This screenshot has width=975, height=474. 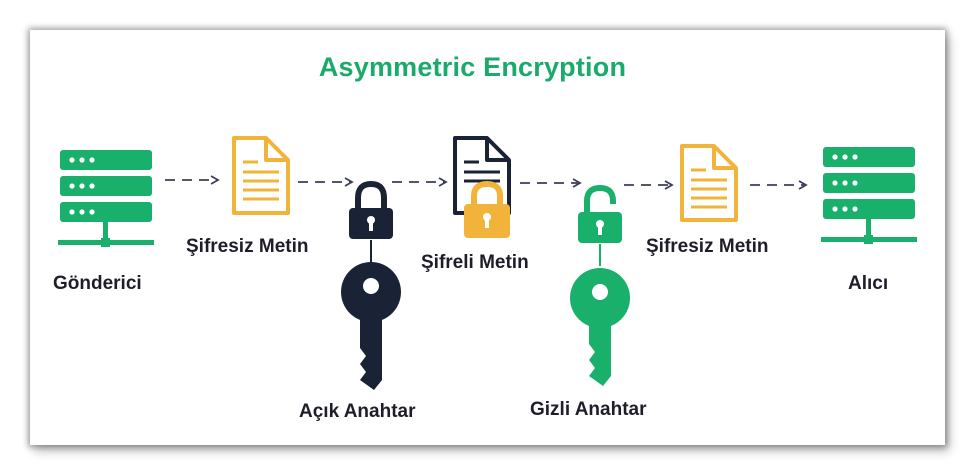 What do you see at coordinates (600, 327) in the screenshot?
I see `private-key-icon` at bounding box center [600, 327].